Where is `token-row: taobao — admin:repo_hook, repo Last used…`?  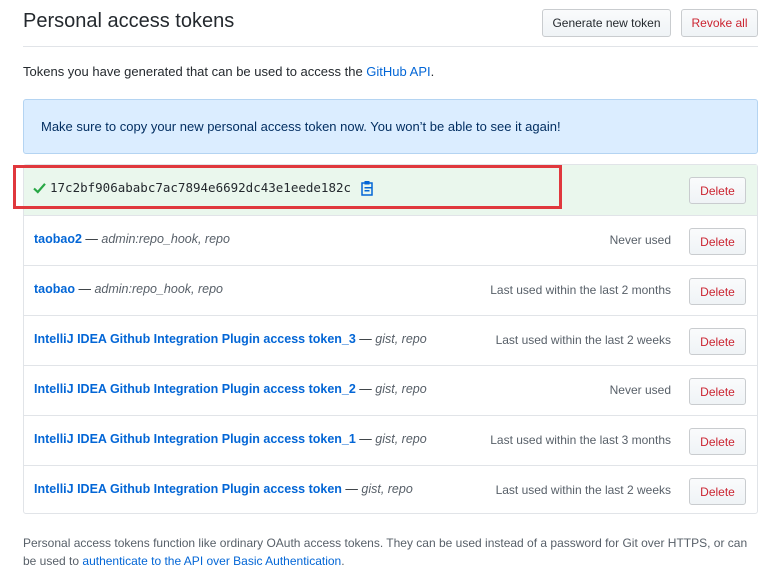
token-row: taobao — admin:repo_hook, repo Last used… is located at coordinates (390, 290).